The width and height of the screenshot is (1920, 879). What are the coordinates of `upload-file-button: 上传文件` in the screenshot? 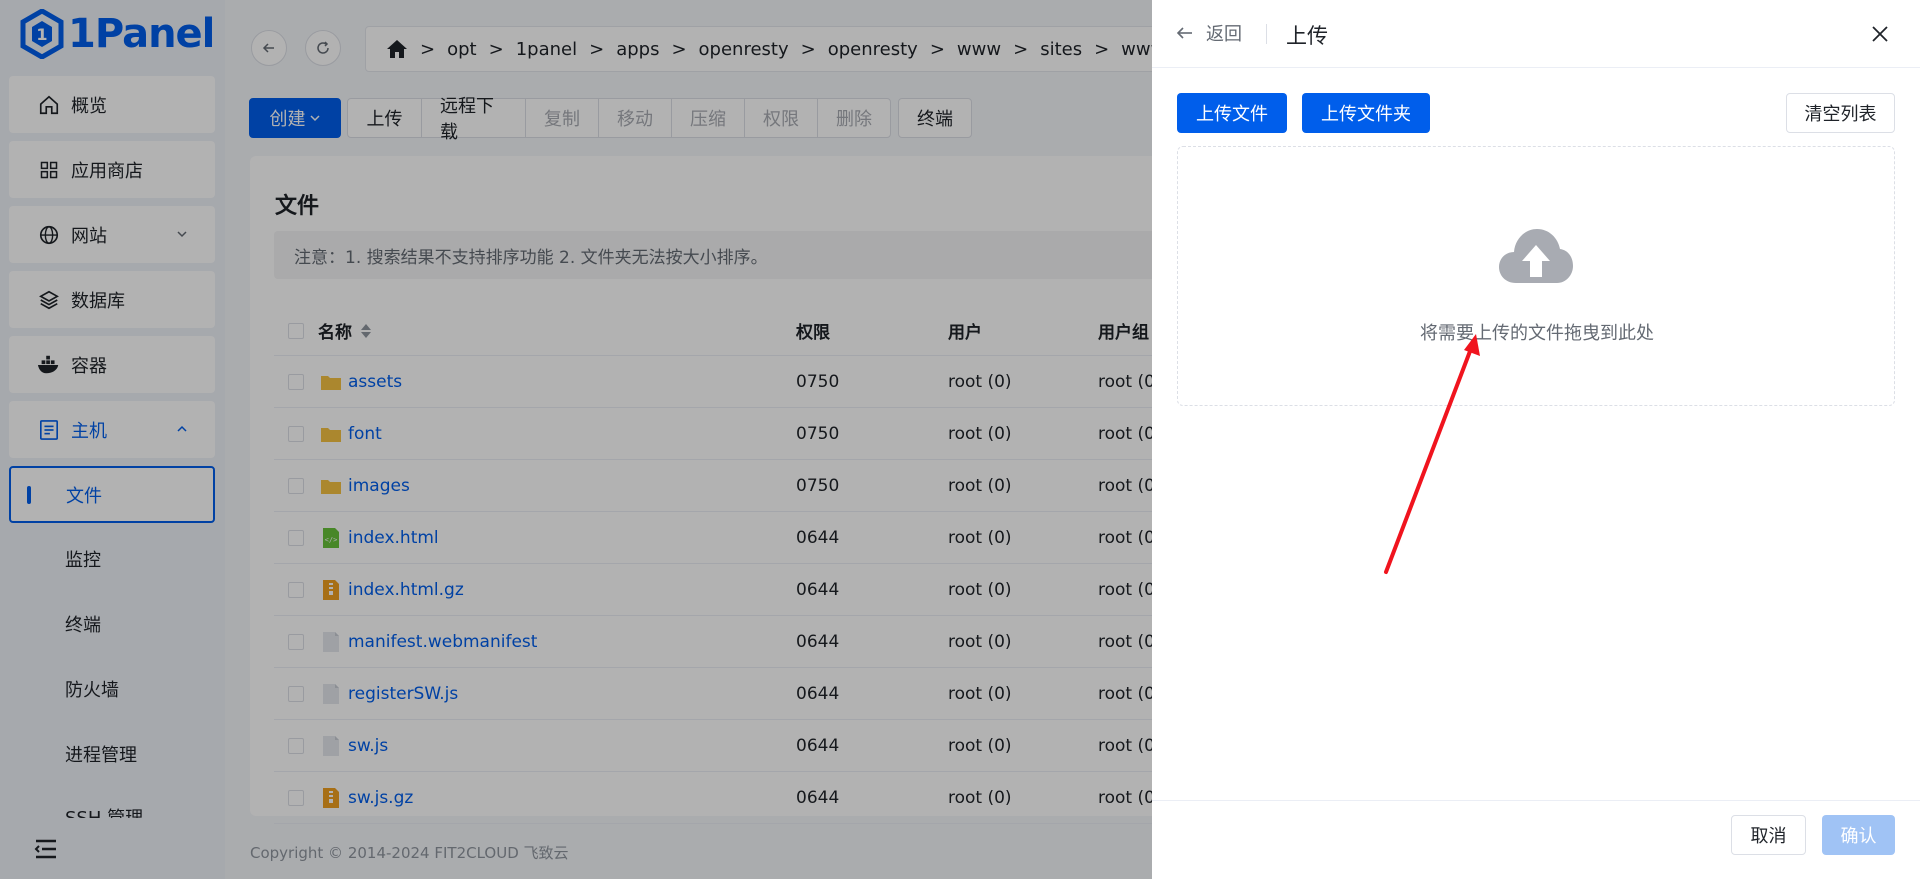 It's located at (1232, 113).